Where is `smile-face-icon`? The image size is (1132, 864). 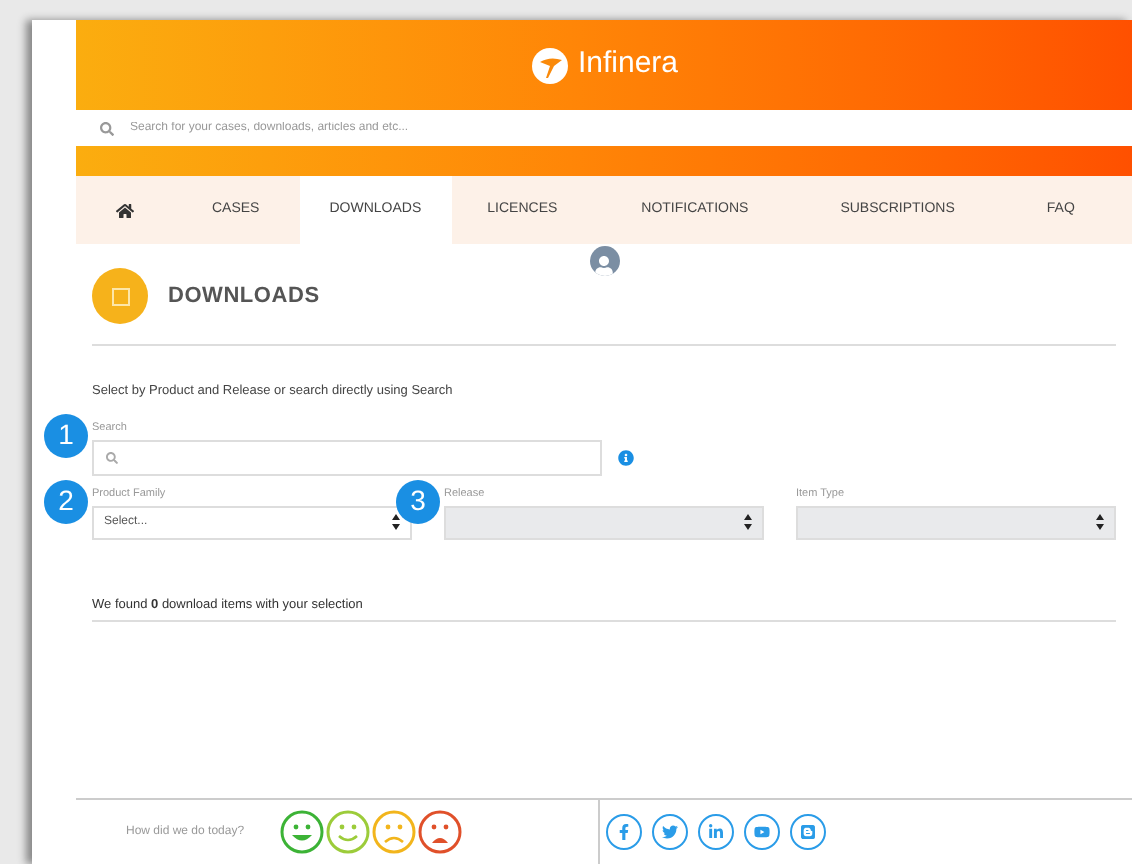 smile-face-icon is located at coordinates (348, 832).